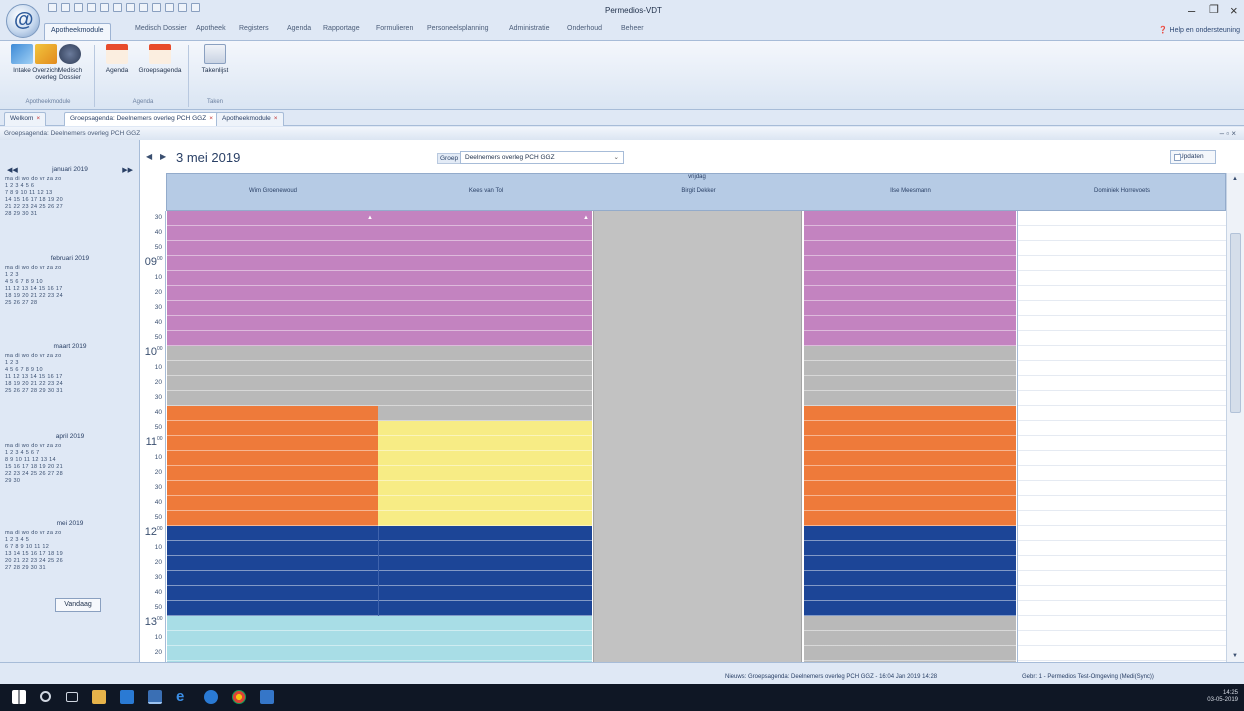 The image size is (1244, 711). What do you see at coordinates (163, 156) in the screenshot?
I see `next-day-icon: ▶` at bounding box center [163, 156].